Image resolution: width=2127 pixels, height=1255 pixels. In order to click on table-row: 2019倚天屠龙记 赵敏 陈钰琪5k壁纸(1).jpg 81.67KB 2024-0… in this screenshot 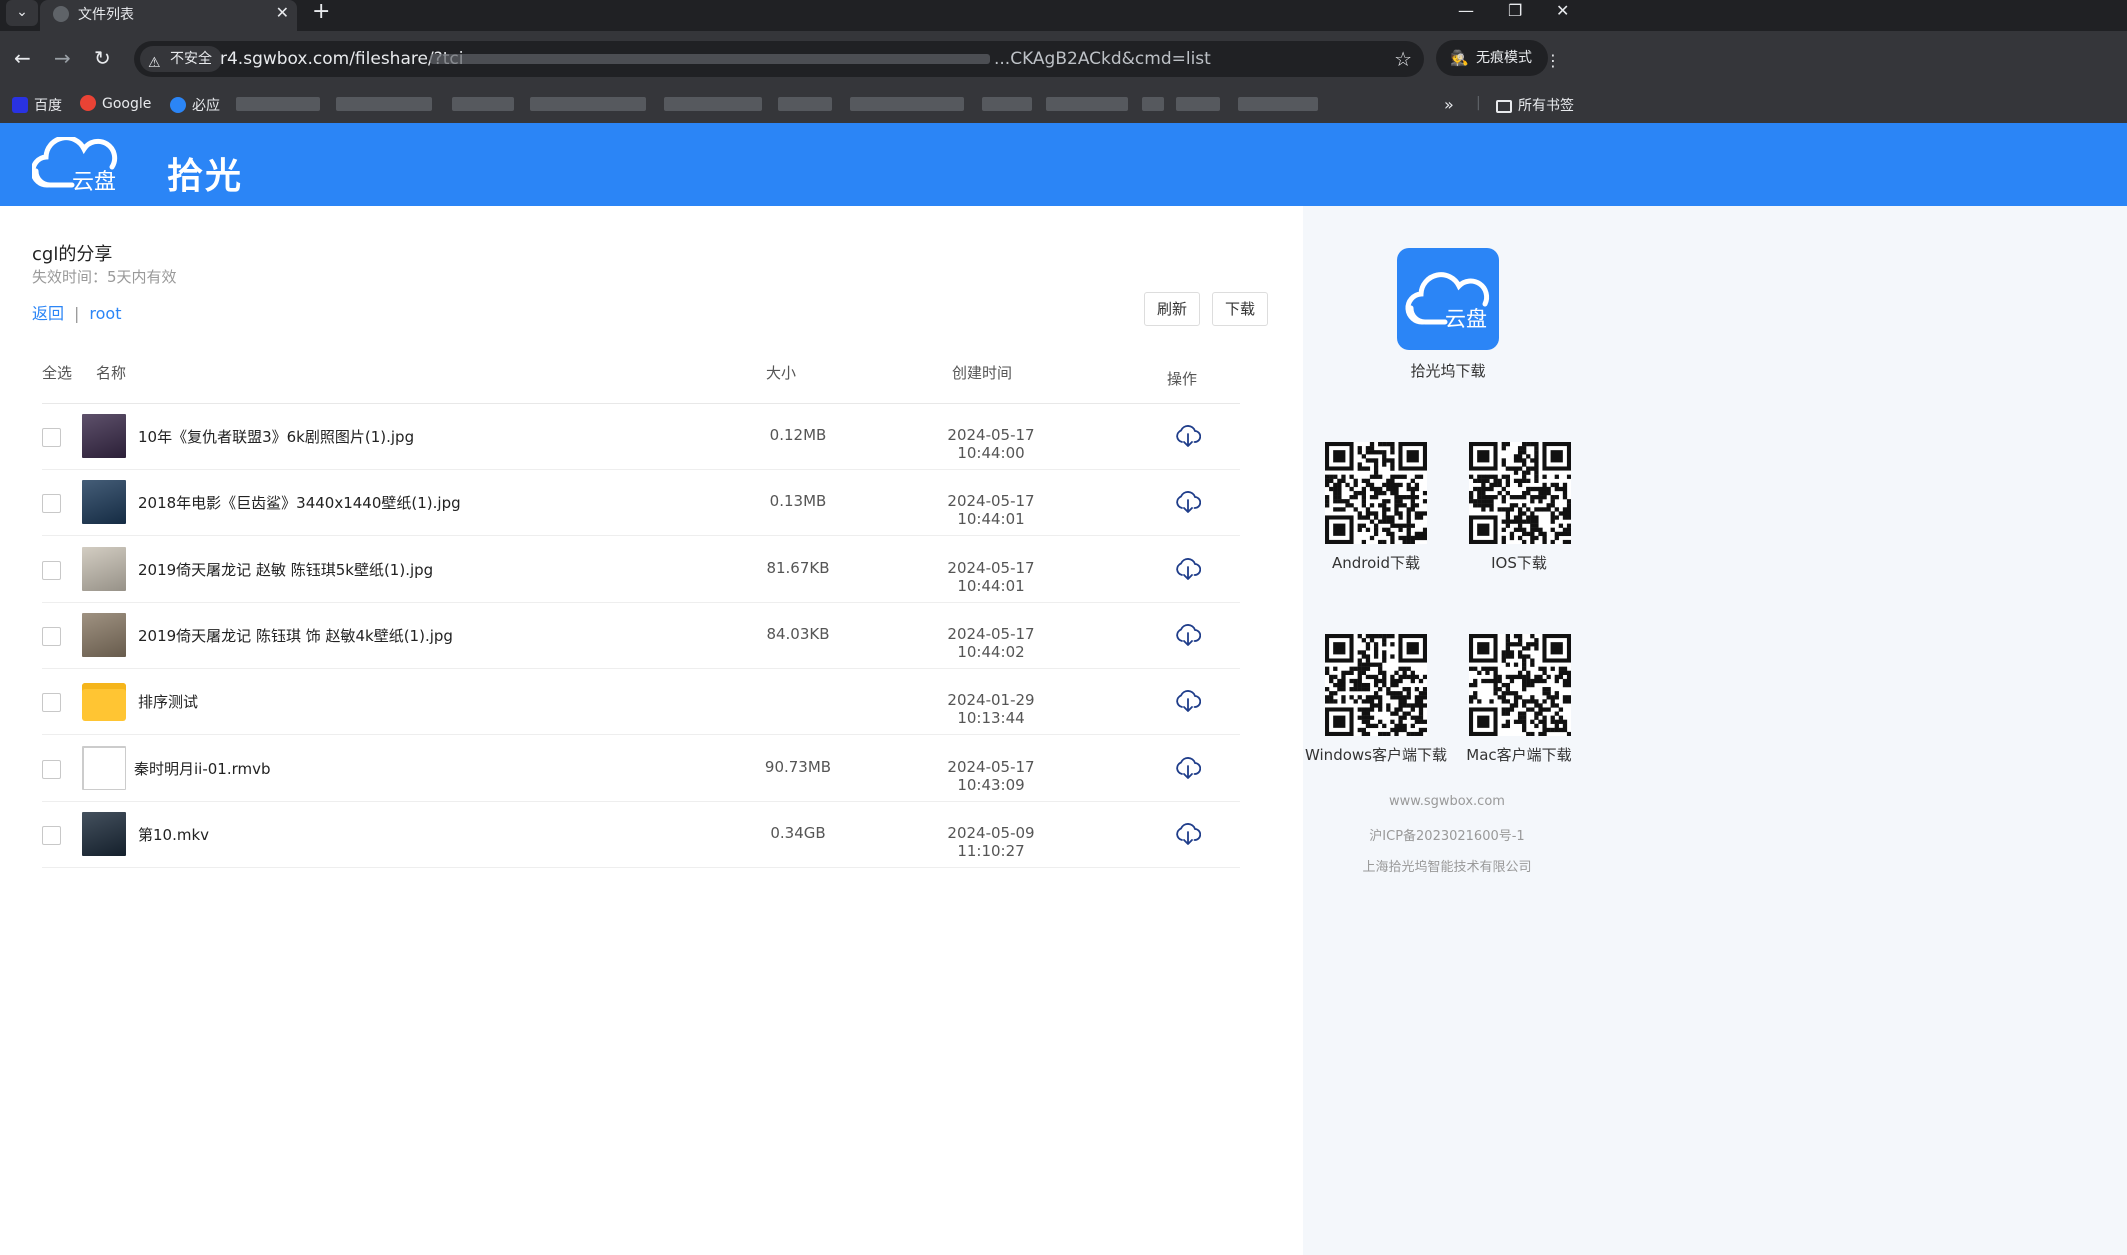, I will do `click(641, 570)`.